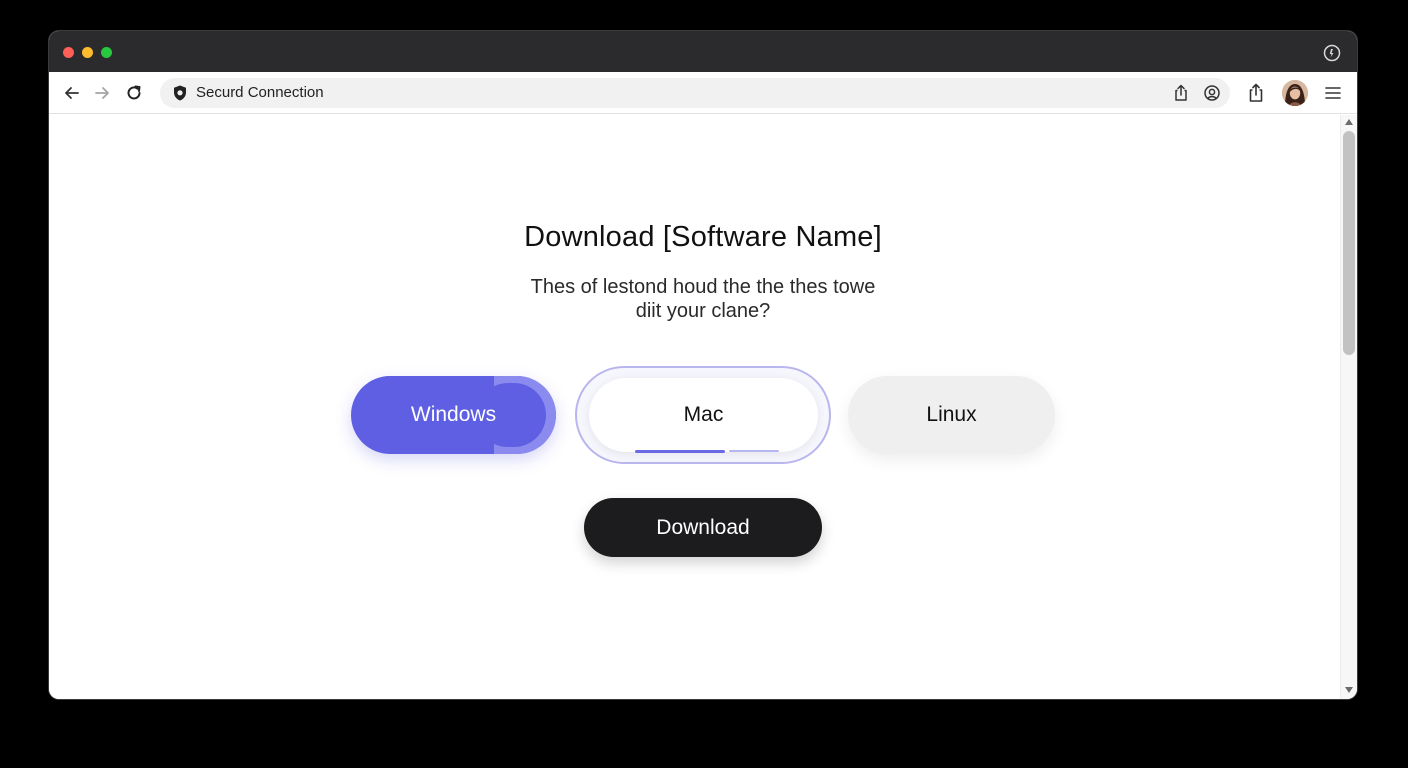  Describe the element at coordinates (1349, 690) in the screenshot. I see `scroll-down-arrow-icon` at that location.